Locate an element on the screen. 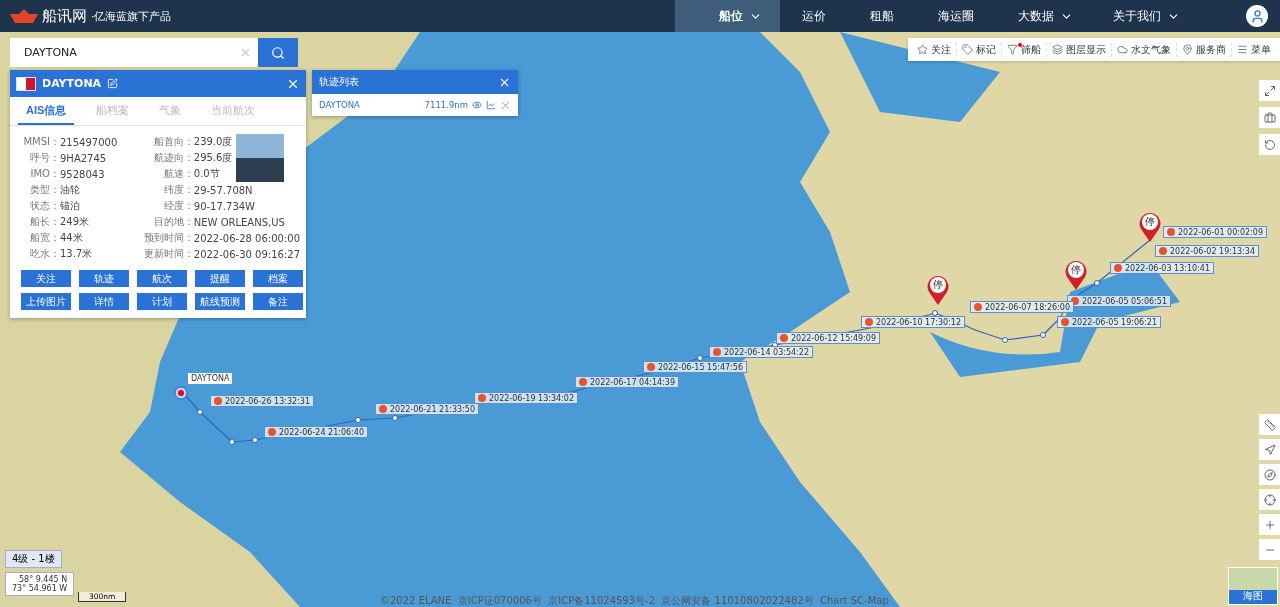  user-avatar-icon is located at coordinates (1257, 16).